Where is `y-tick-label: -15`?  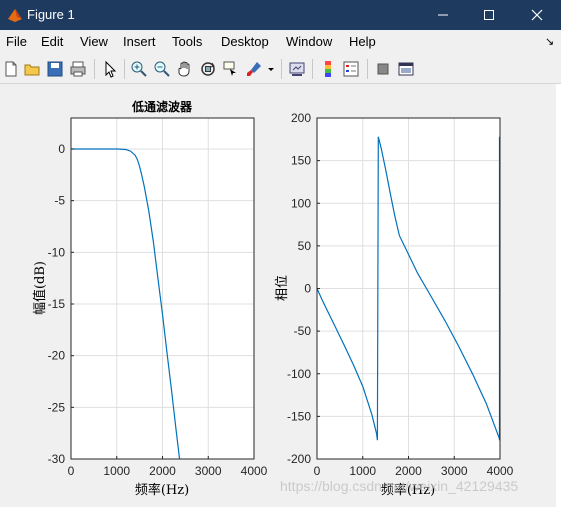 y-tick-label: -15 is located at coordinates (57, 304).